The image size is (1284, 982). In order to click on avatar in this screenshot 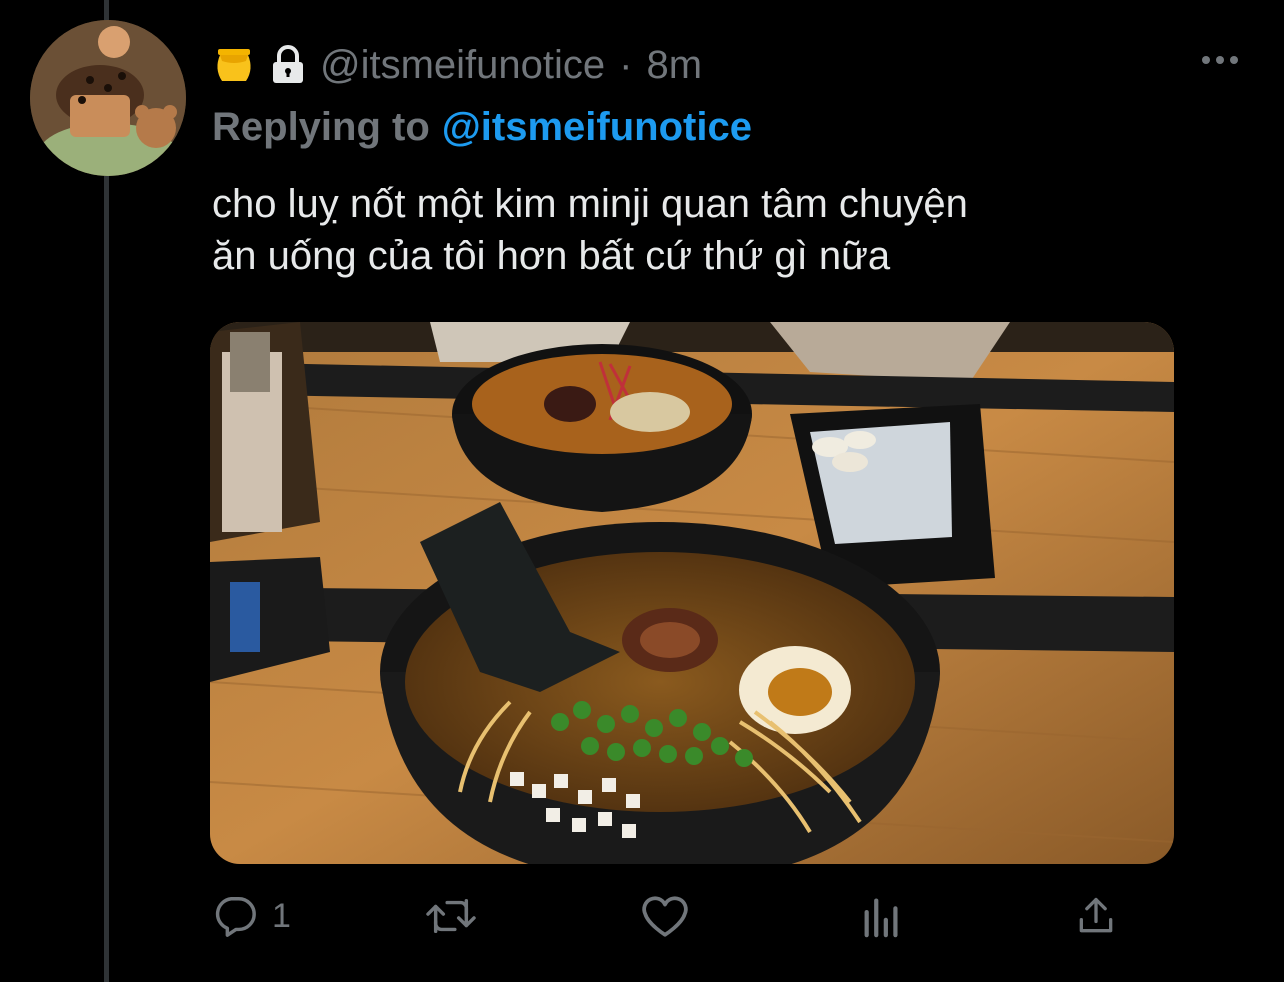, I will do `click(108, 98)`.